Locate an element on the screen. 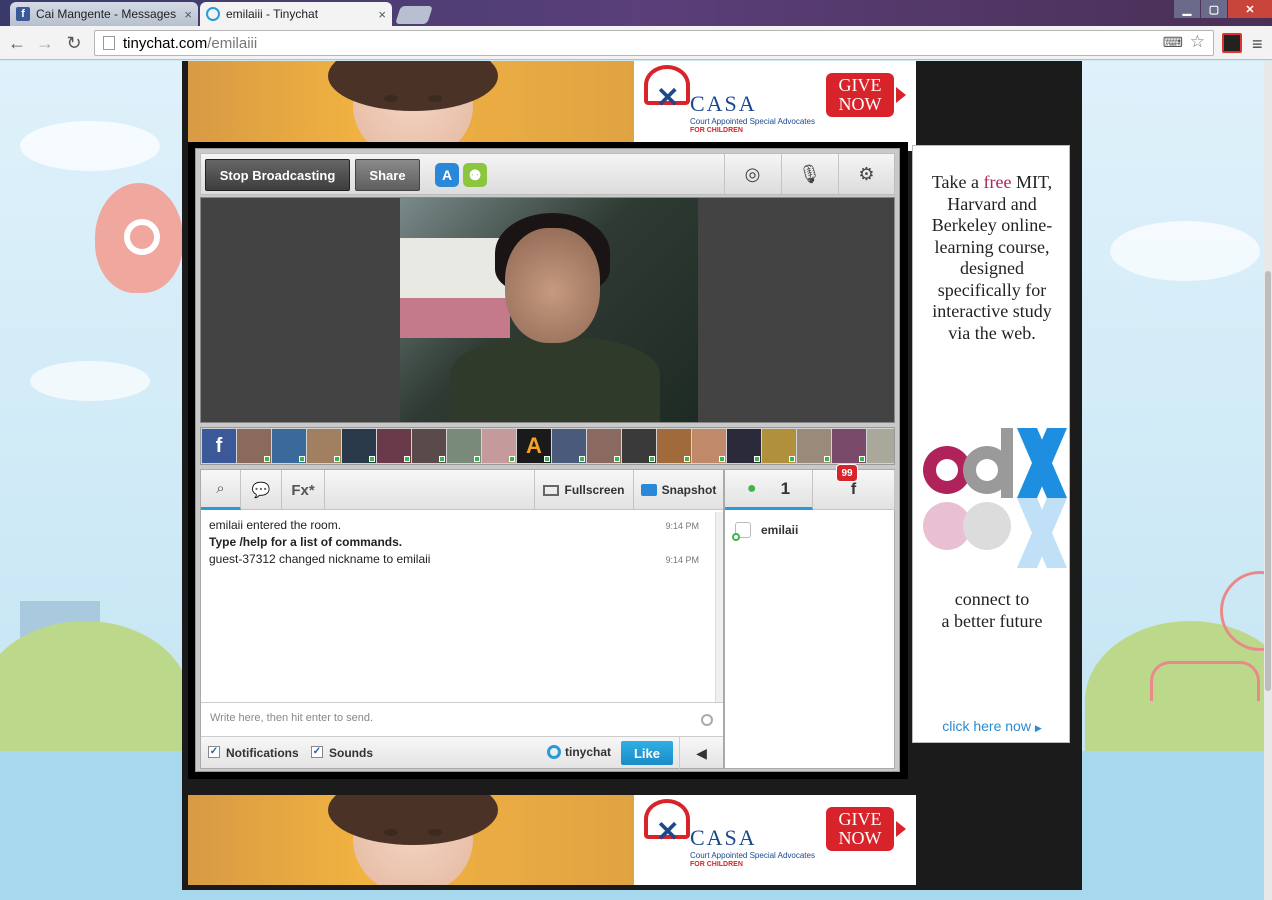 This screenshot has height=900, width=1272. minimize-icon: ▁ is located at coordinates (1187, 9).